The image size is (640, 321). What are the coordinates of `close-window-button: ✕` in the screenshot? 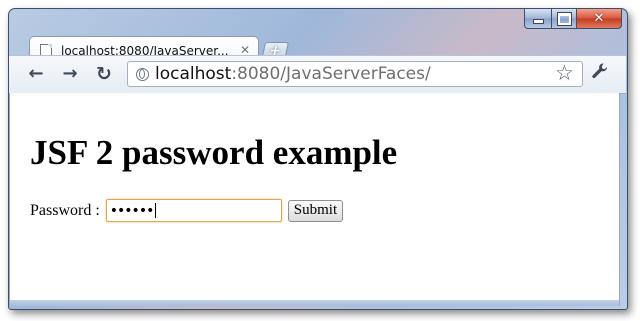 It's located at (599, 19).